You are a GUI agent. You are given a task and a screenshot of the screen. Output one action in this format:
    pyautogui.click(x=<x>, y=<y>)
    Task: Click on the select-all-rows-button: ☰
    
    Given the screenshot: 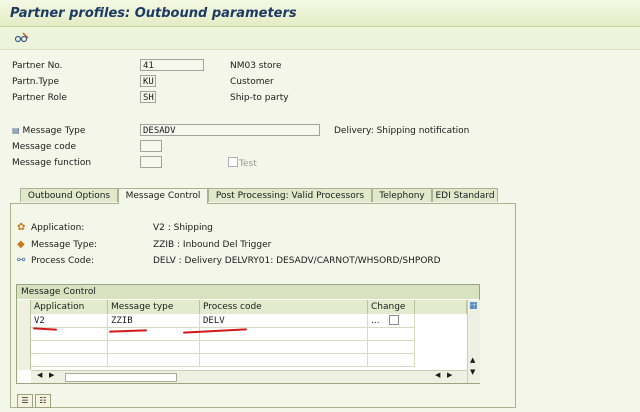 What is the action you would take?
    pyautogui.click(x=25, y=401)
    